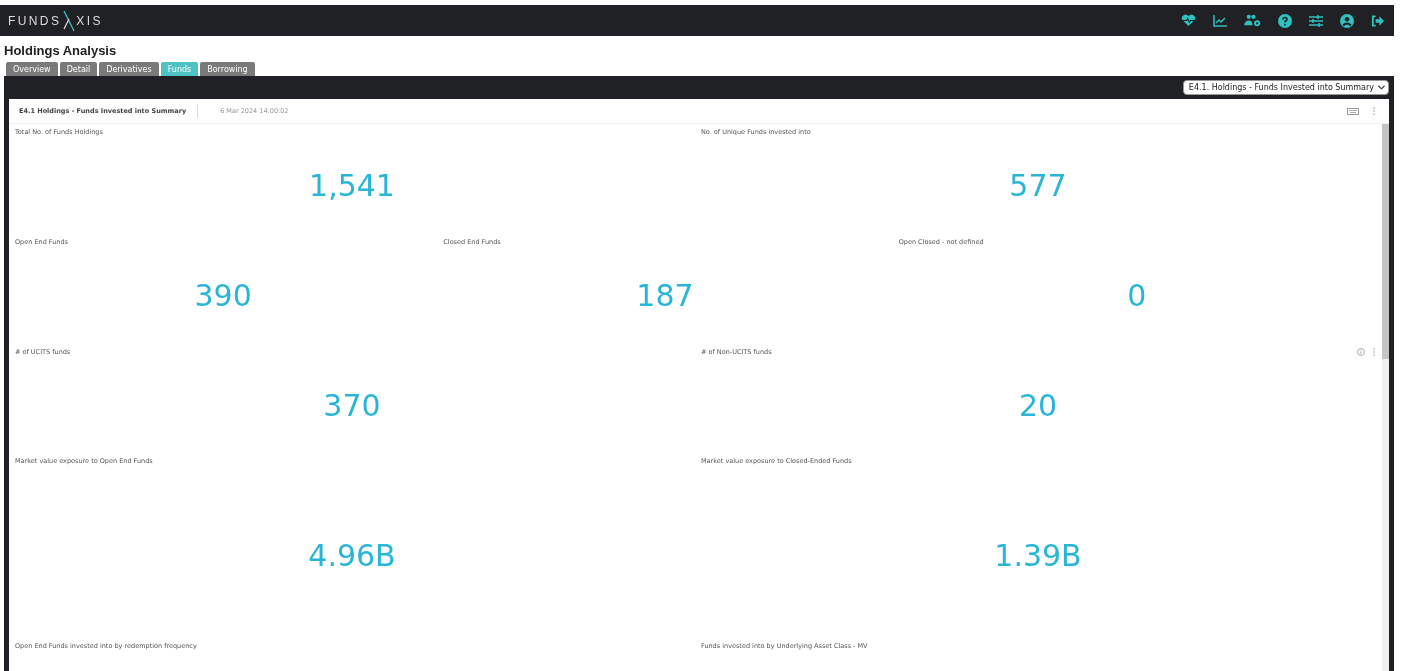  What do you see at coordinates (1353, 111) in the screenshot?
I see `keyboard-icon` at bounding box center [1353, 111].